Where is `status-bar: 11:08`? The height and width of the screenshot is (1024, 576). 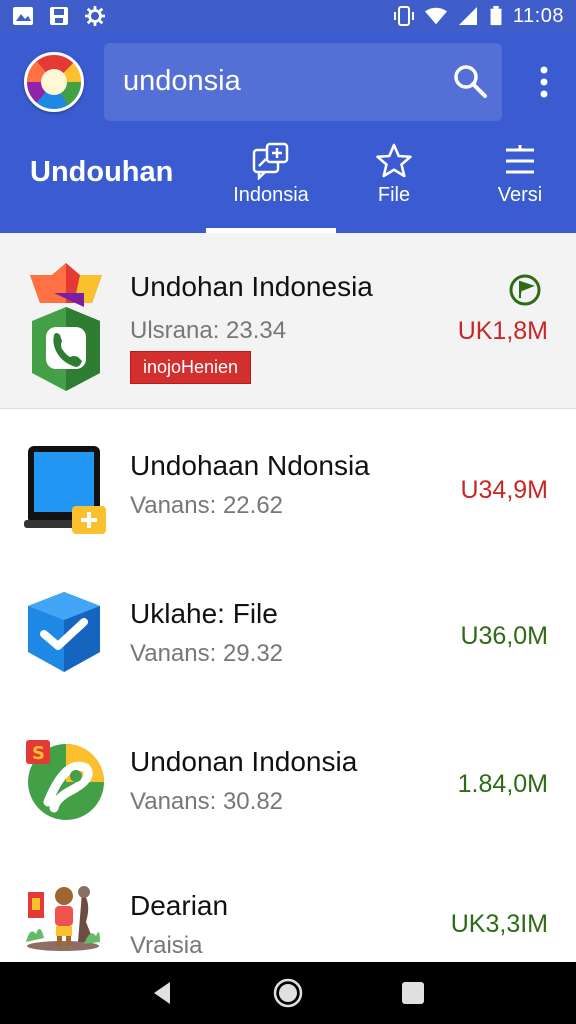
status-bar: 11:08 is located at coordinates (288, 16).